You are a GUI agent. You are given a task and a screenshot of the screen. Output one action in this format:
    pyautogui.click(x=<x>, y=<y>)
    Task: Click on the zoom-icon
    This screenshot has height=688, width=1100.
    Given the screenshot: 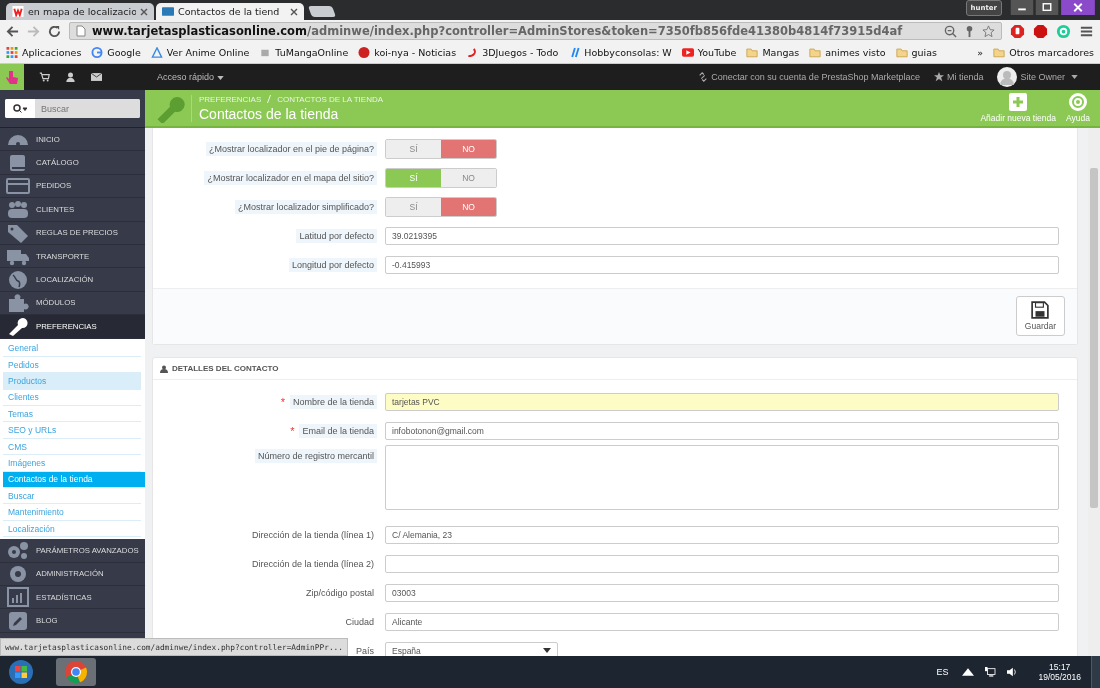 What is the action you would take?
    pyautogui.click(x=950, y=31)
    